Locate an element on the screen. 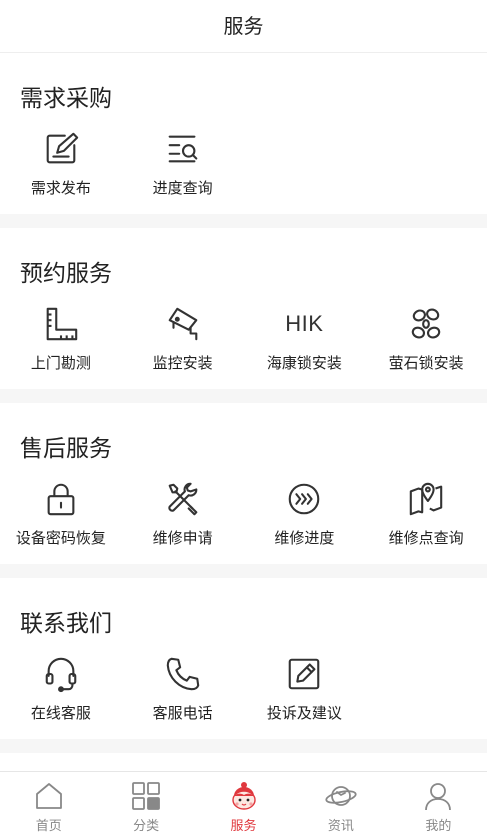  mascot-icon is located at coordinates (244, 796).